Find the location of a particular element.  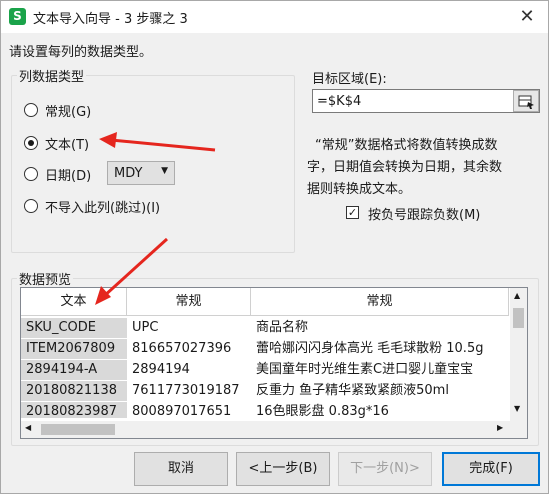

annotation-arrow-to-column-header is located at coordinates (135, 268).